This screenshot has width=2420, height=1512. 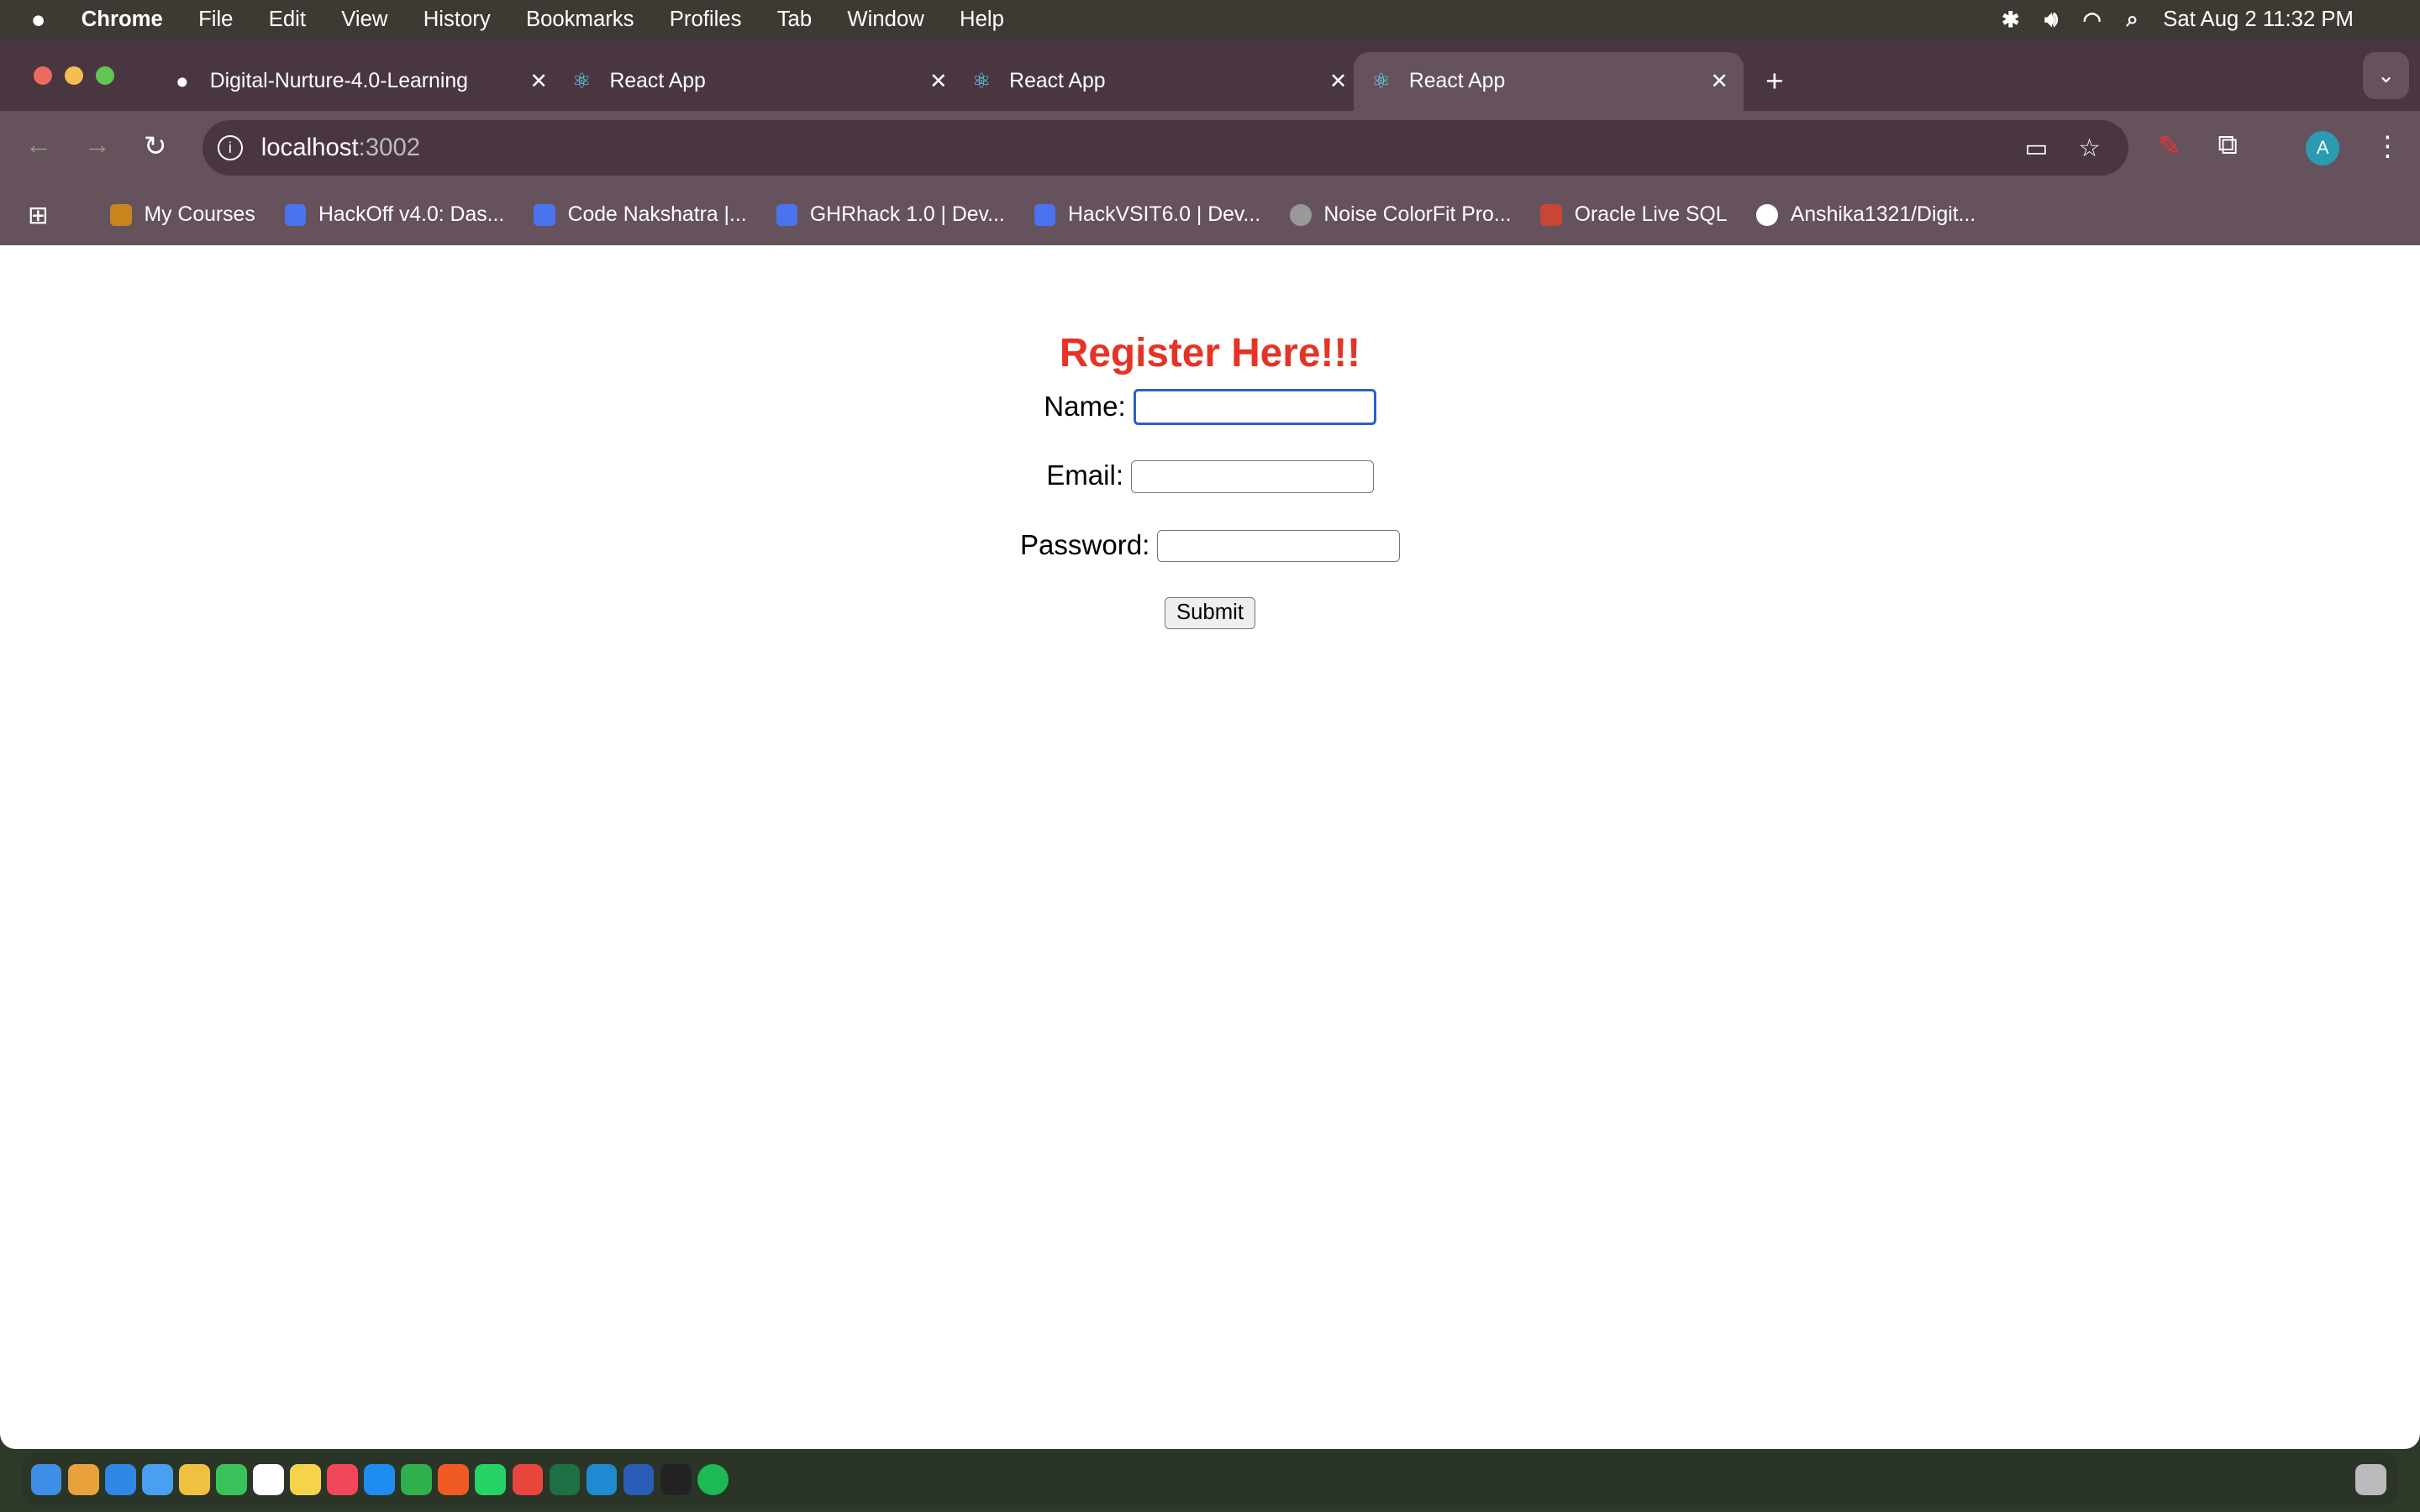 I want to click on password-label: Password:, so click(x=1084, y=546).